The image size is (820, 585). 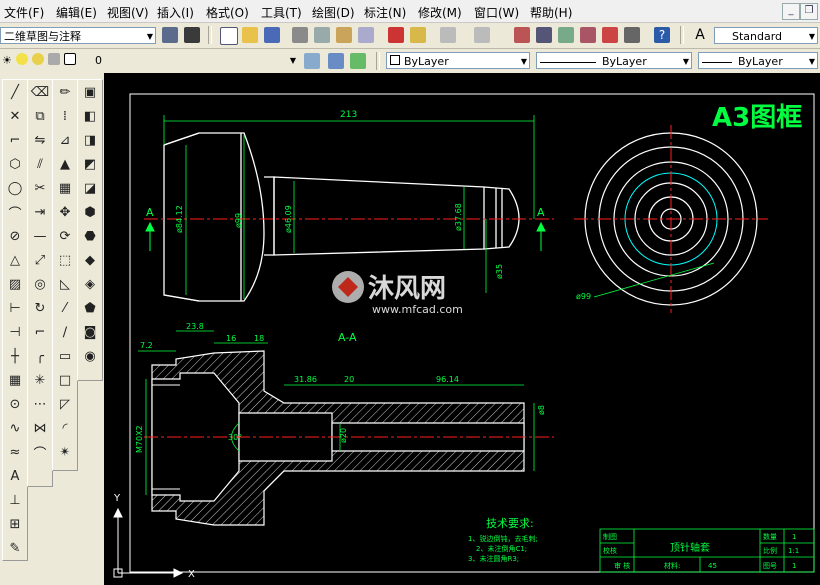 I want to click on tool-palettes-icon, so click(x=588, y=35).